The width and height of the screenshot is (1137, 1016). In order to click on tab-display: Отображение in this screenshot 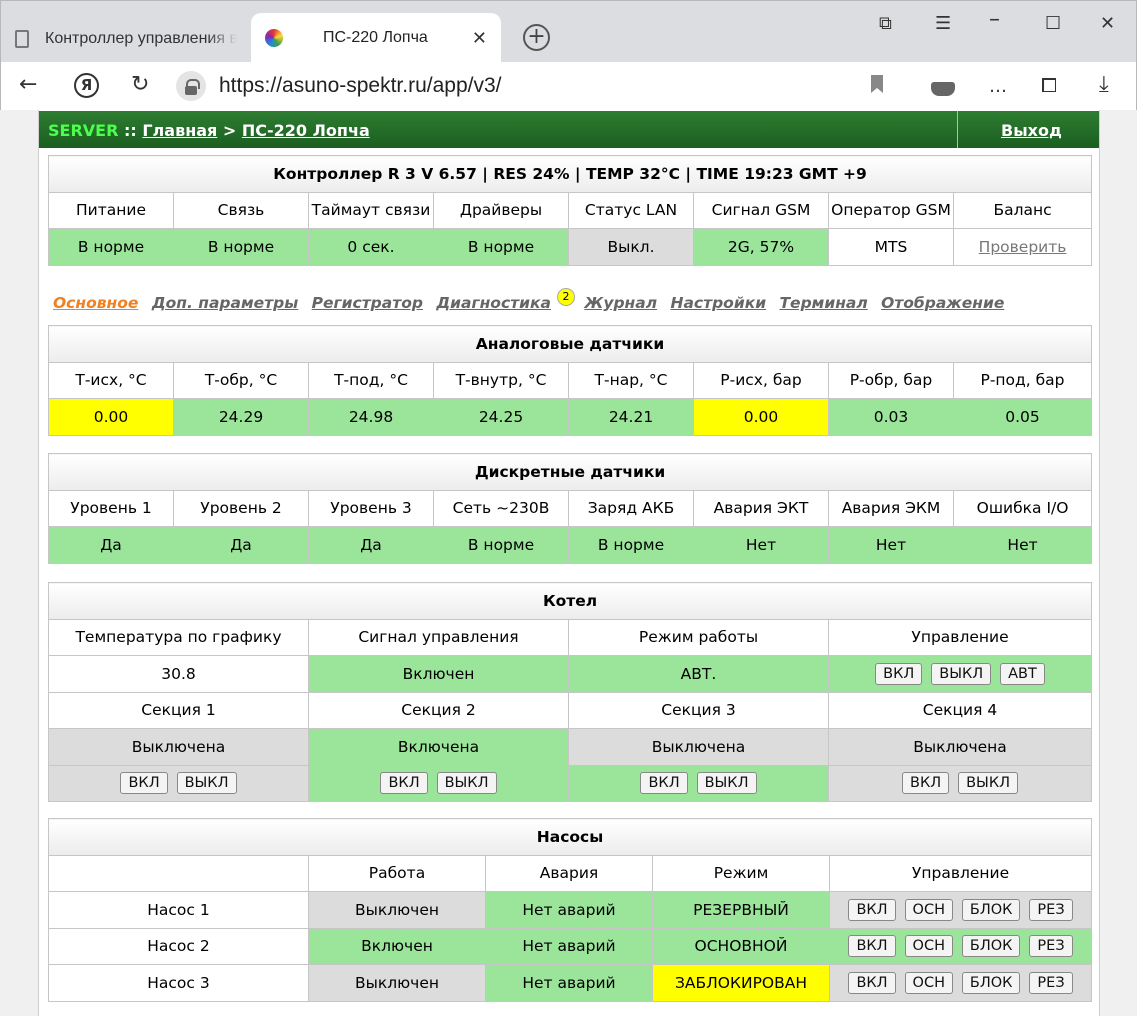, I will do `click(942, 303)`.